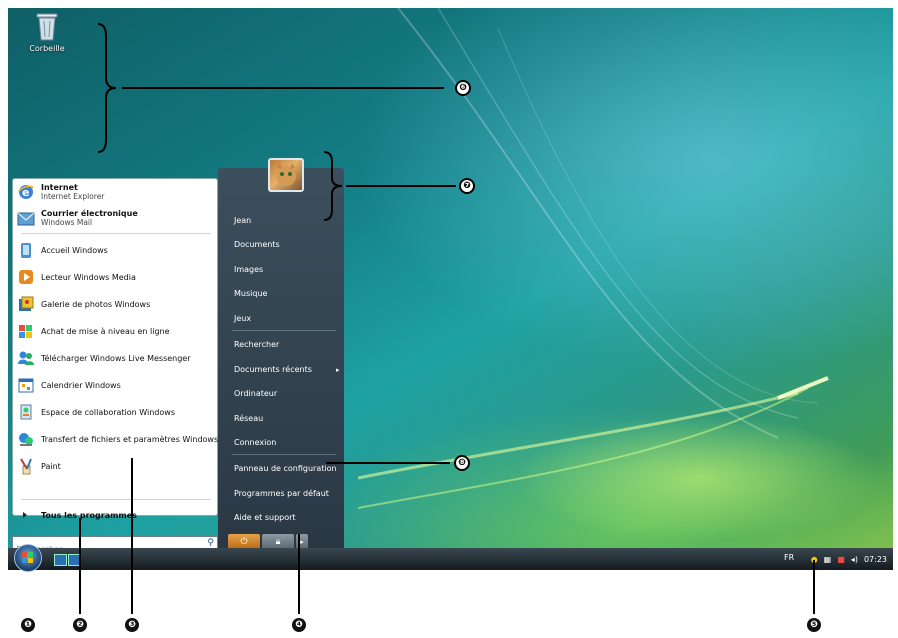  I want to click on language-indicator: FR, so click(789, 557).